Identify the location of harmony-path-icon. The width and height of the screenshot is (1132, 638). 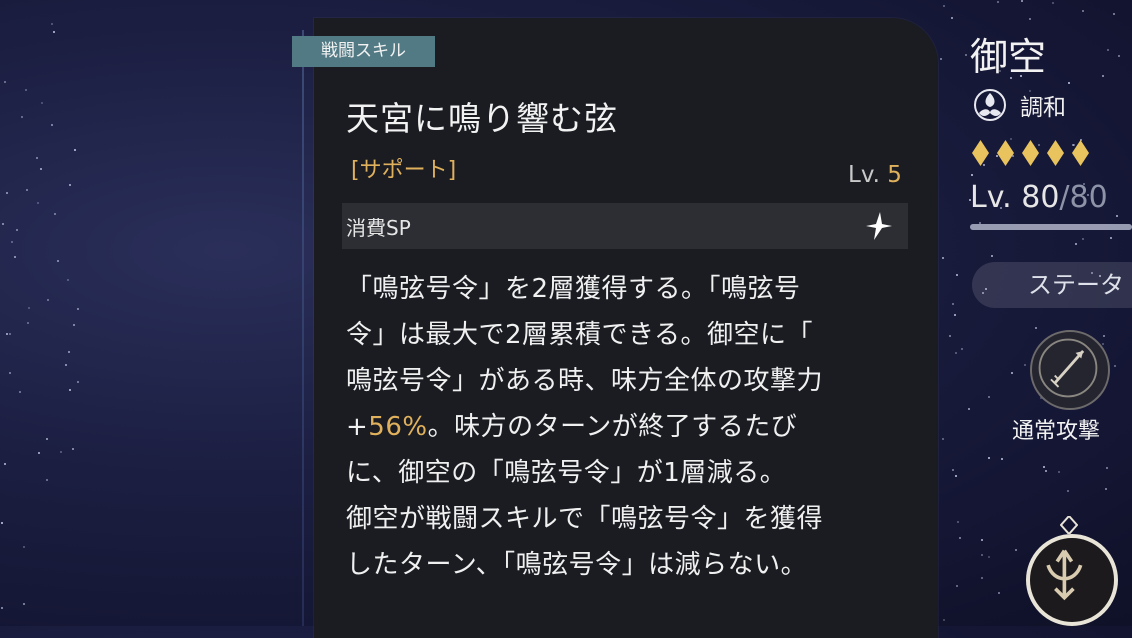
(990, 105).